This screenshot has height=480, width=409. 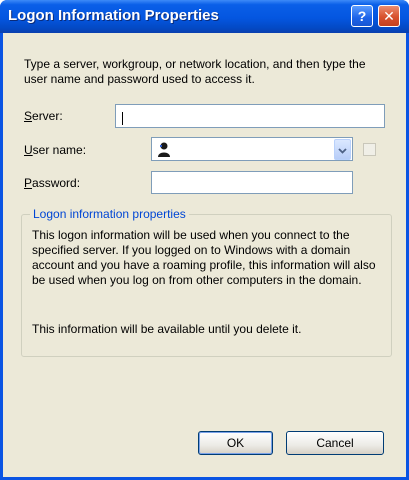 What do you see at coordinates (335, 443) in the screenshot?
I see `cancel-button: Cancel` at bounding box center [335, 443].